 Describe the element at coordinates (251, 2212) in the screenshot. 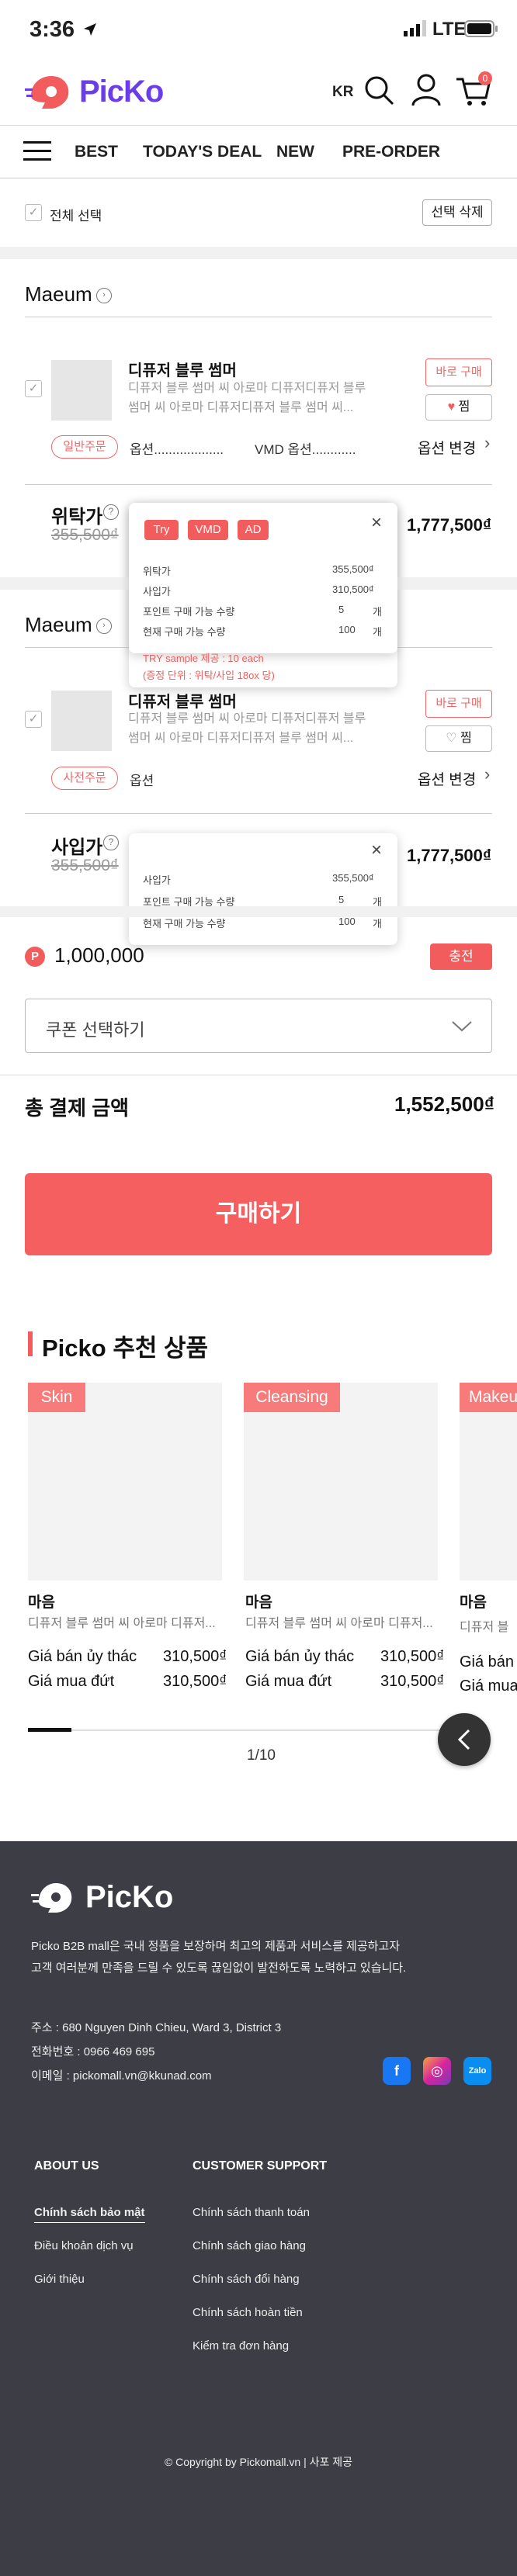

I see `footer-link: Chính sách thanh toán` at that location.